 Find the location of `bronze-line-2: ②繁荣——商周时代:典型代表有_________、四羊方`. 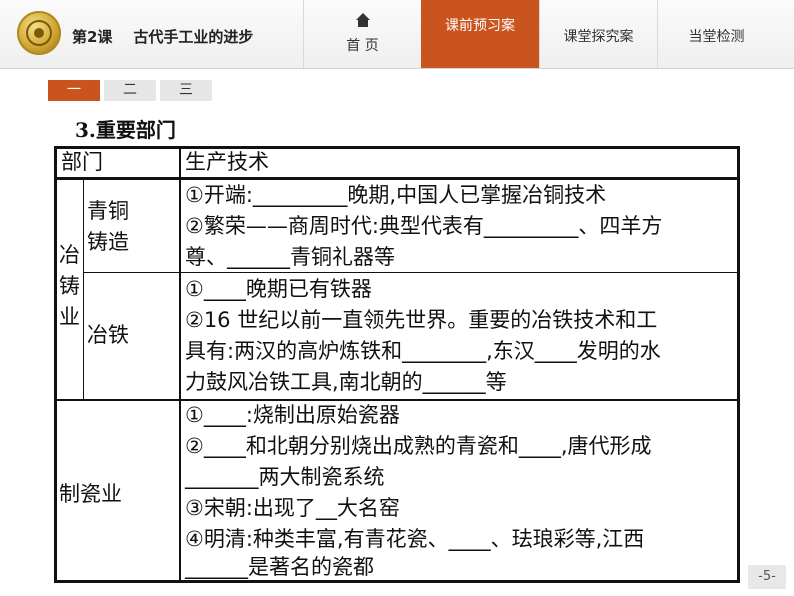

bronze-line-2: ②繁荣——商周时代:典型代表有_________、四羊方 is located at coordinates (424, 226).